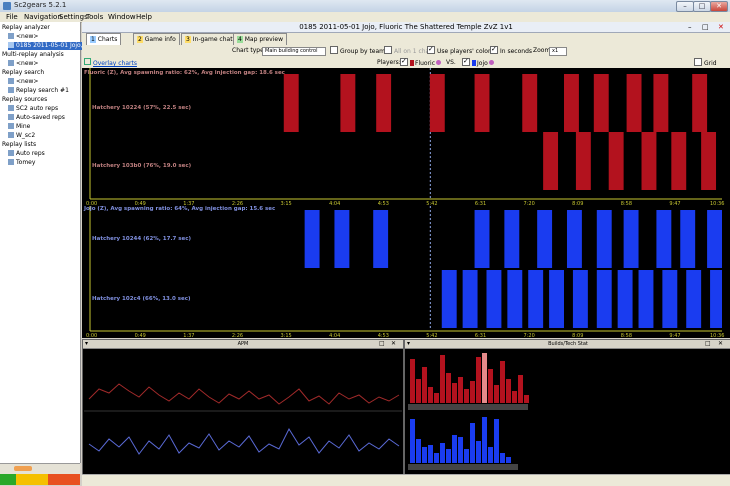  What do you see at coordinates (43, 17) in the screenshot?
I see `menu-navigation: Navigation` at bounding box center [43, 17].